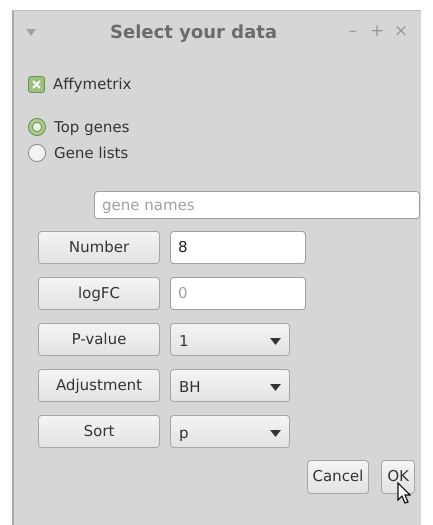  I want to click on parameter-field: 8, so click(238, 247).